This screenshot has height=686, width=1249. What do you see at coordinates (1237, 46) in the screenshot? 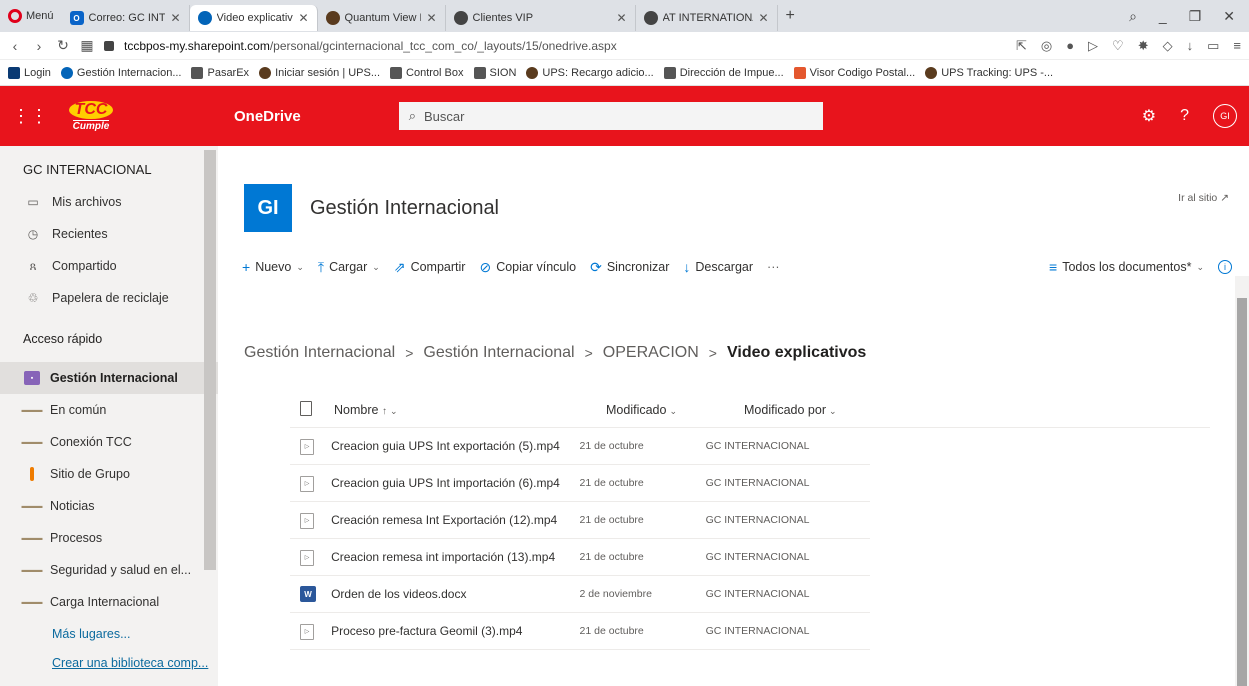
I see `easy-setup-icon: ≡` at bounding box center [1237, 46].